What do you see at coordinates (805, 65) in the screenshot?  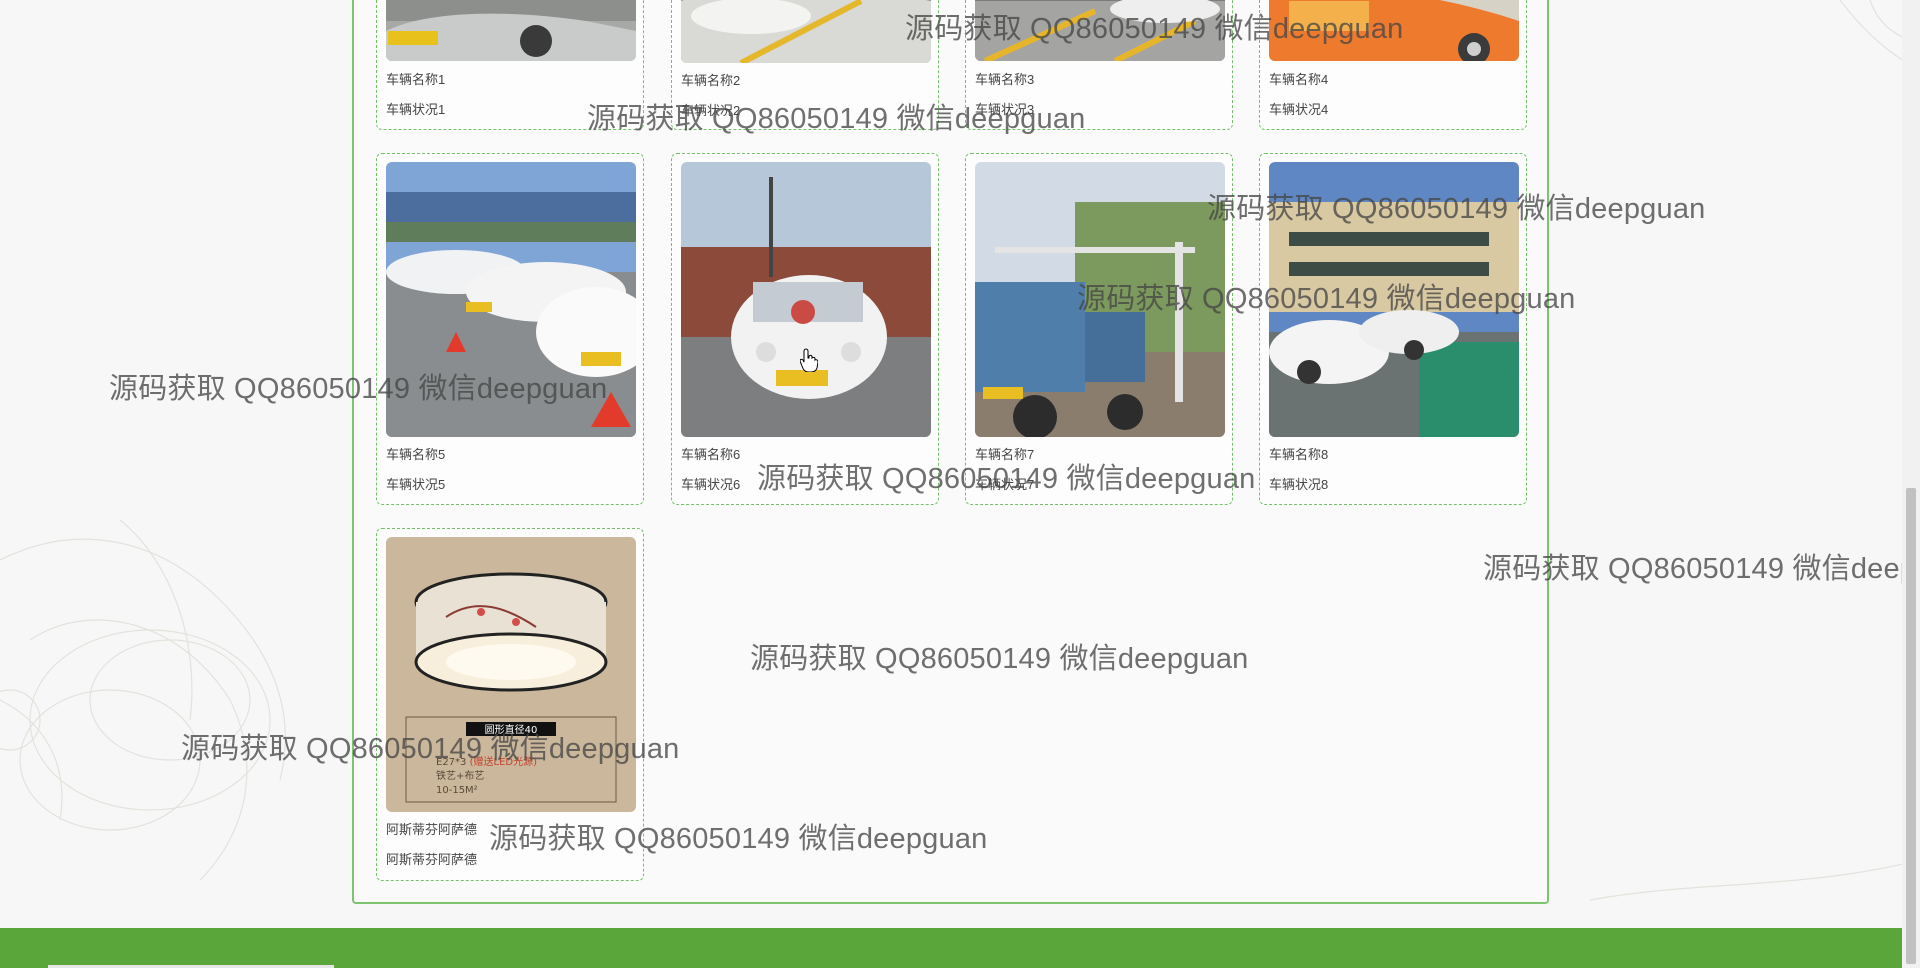 I see `vehicle-card: 车辆名称2 车辆状况2` at bounding box center [805, 65].